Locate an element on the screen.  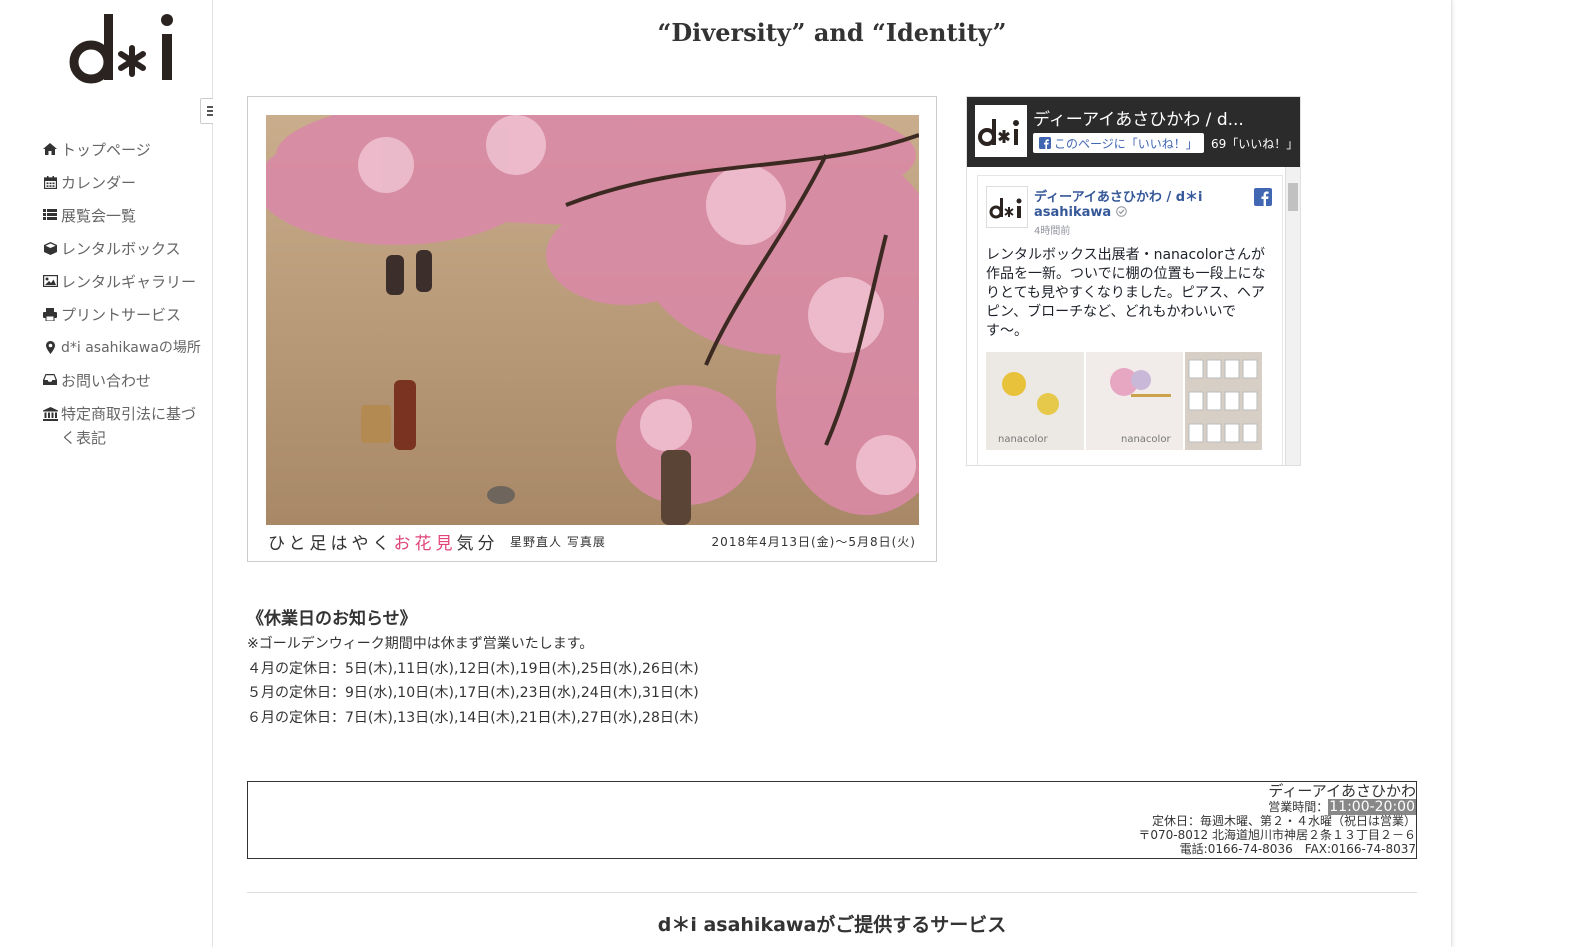
fb-post-image is located at coordinates (1223, 401).